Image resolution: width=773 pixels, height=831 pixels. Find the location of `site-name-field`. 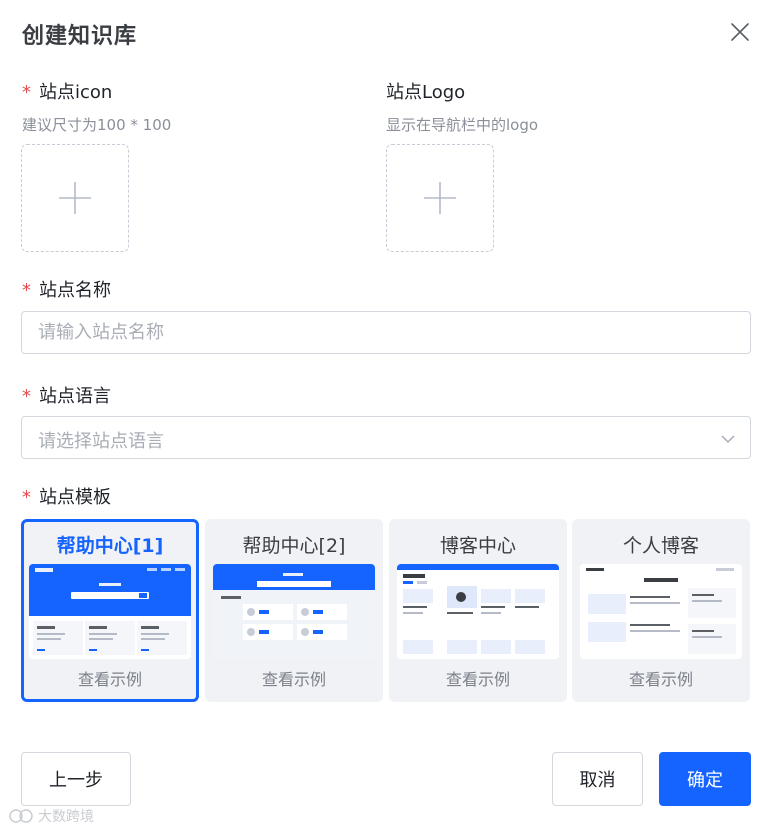

site-name-field is located at coordinates (386, 332).